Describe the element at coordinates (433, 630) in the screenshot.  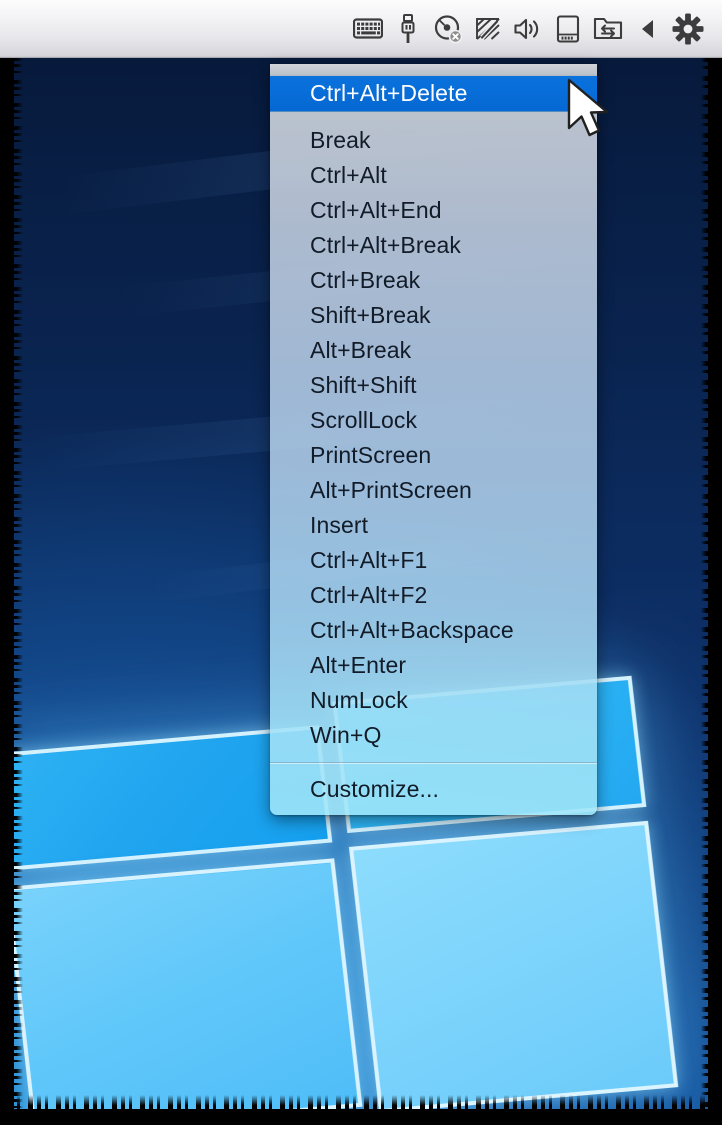
I see `menu-item: Ctrl+Alt+Backspace` at that location.